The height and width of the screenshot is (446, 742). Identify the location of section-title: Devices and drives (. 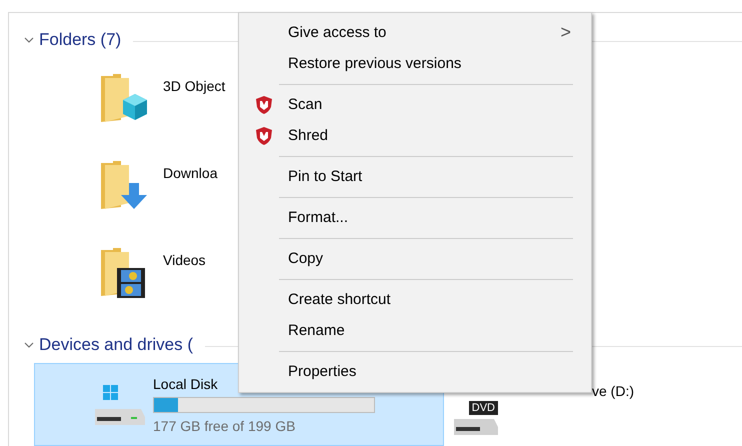
(116, 345).